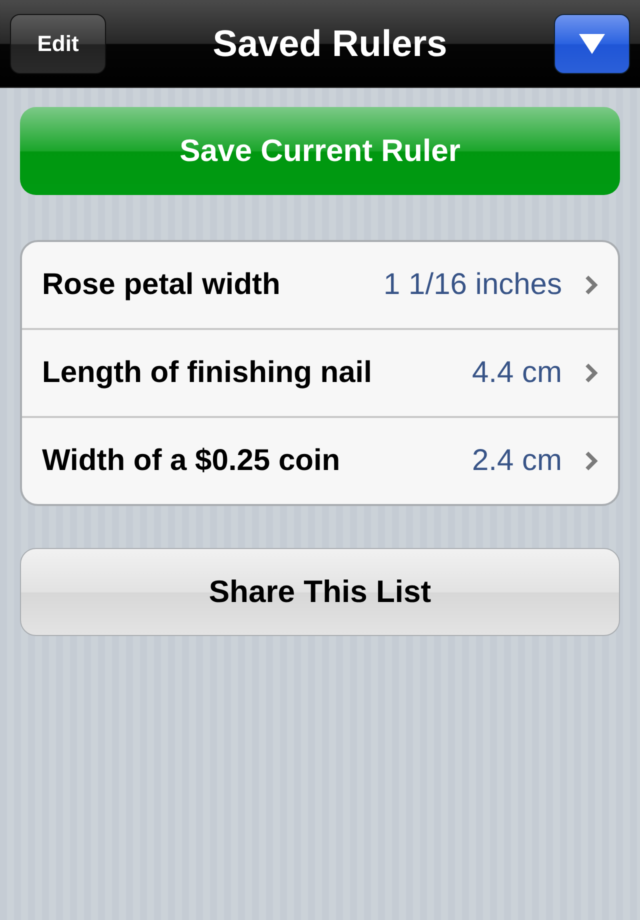 The height and width of the screenshot is (920, 640). Describe the element at coordinates (320, 285) in the screenshot. I see `ruler-row: Rose petal width 1 1/16 inches` at that location.